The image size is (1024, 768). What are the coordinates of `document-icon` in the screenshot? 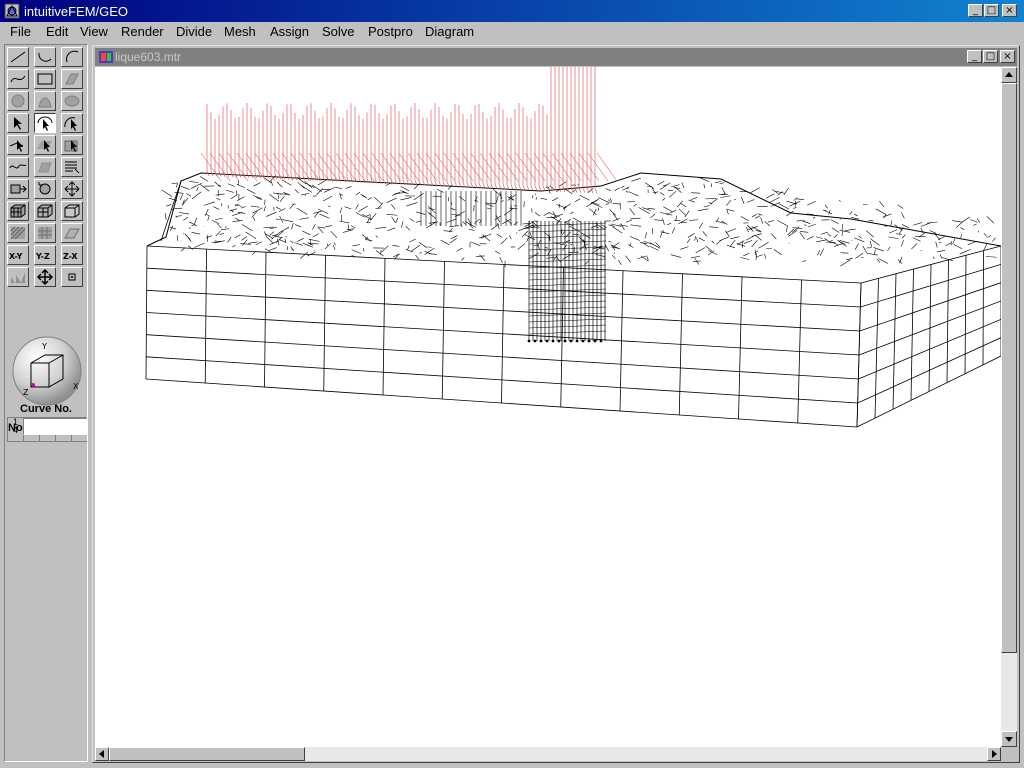 It's located at (106, 57).